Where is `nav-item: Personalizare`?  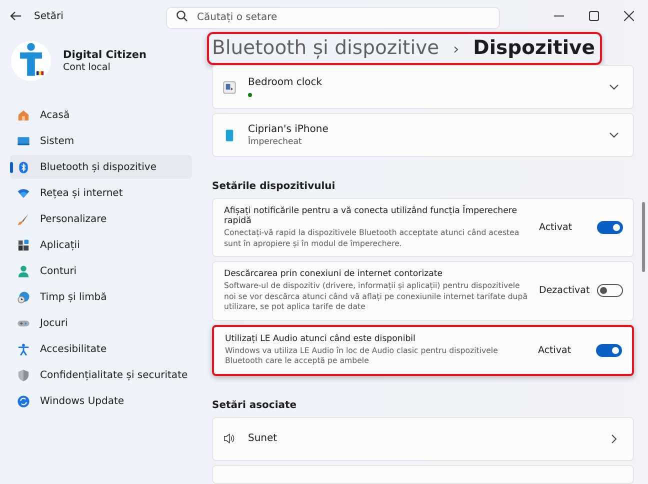 nav-item: Personalizare is located at coordinates (101, 219).